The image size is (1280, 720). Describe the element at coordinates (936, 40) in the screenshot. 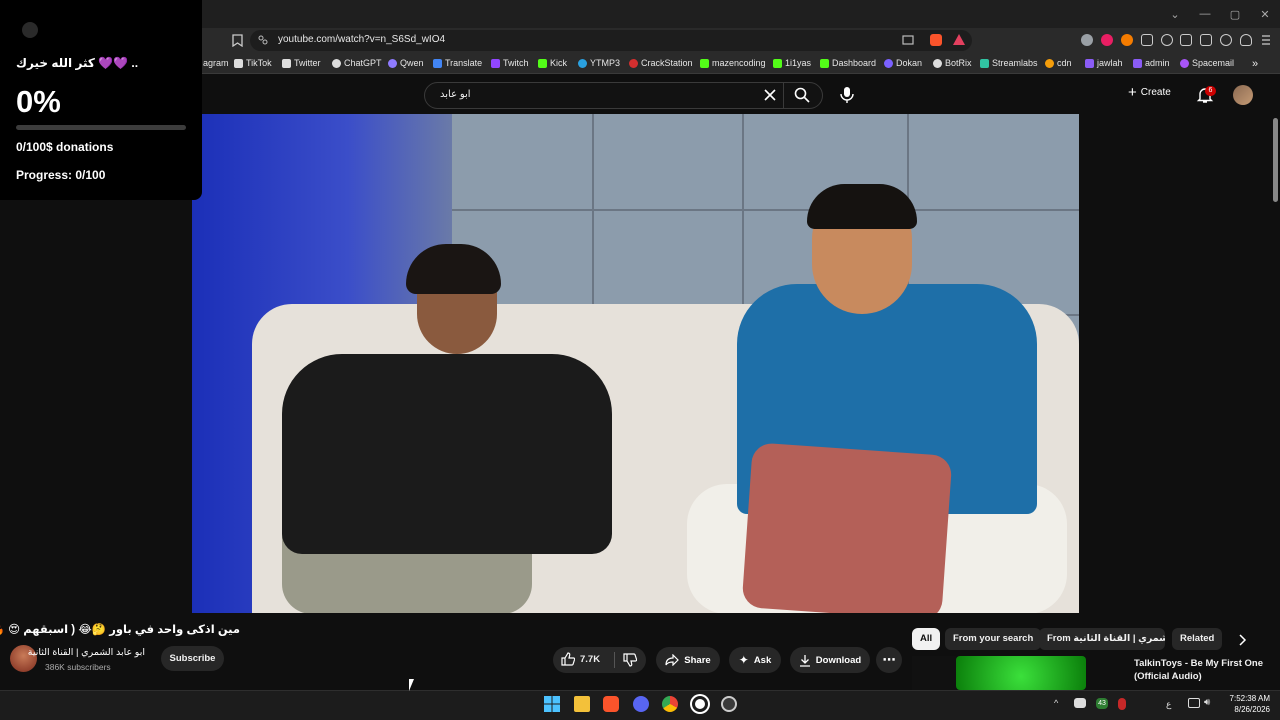

I see `brave-shield-icon` at that location.